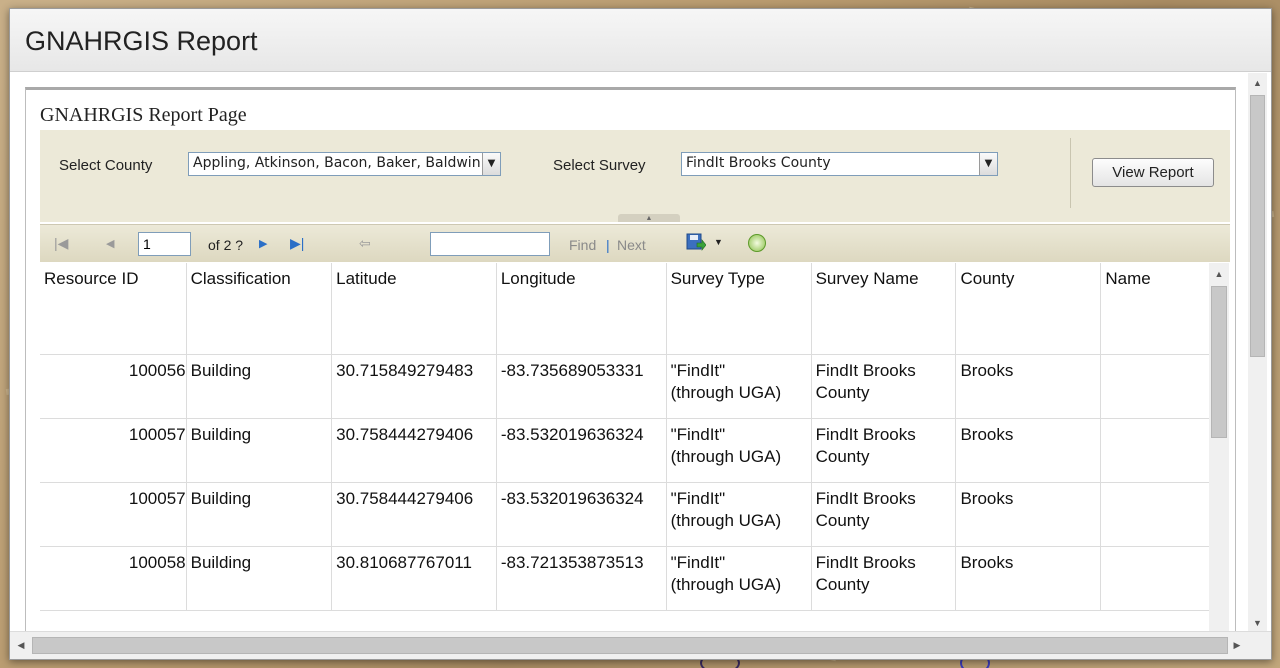 The width and height of the screenshot is (1280, 668). I want to click on back-icon: ⇦, so click(365, 243).